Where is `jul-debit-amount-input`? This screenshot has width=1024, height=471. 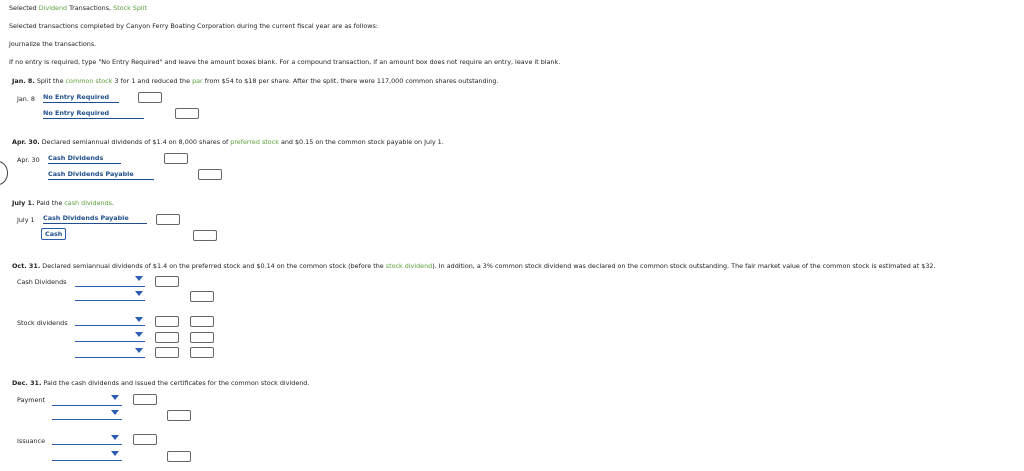 jul-debit-amount-input is located at coordinates (168, 219).